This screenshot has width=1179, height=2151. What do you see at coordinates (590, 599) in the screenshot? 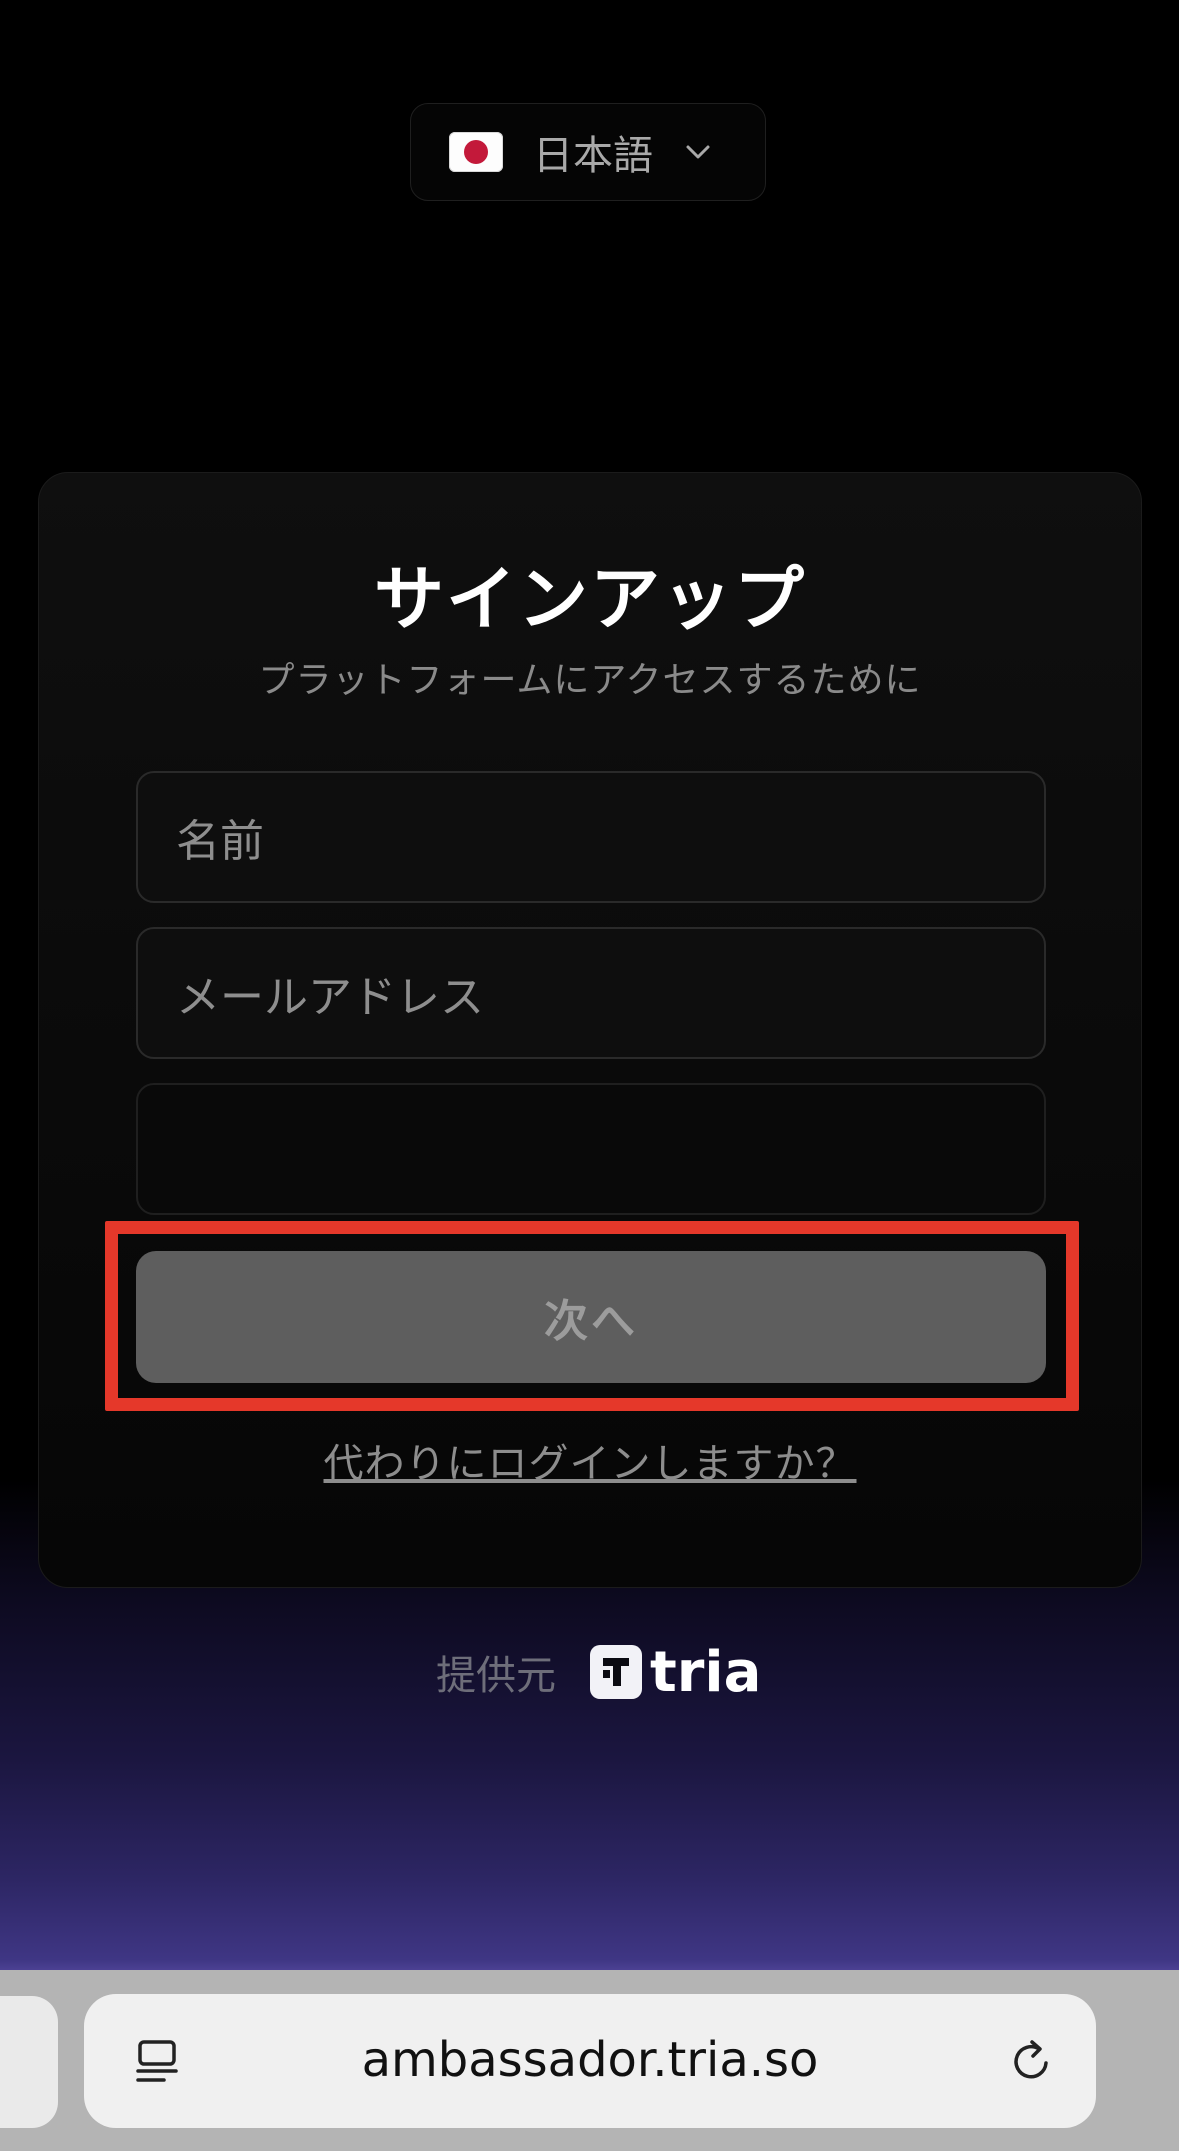
I see `page-title: サインアップ` at bounding box center [590, 599].